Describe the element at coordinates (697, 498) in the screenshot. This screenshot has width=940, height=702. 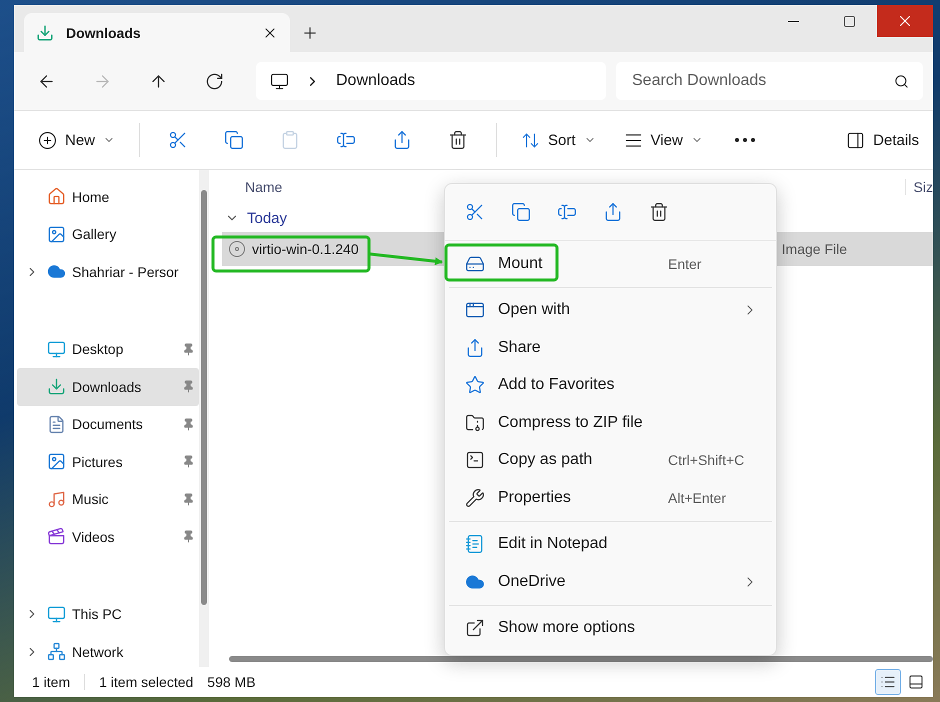
I see `shortcut-text: Alt+Enter` at that location.